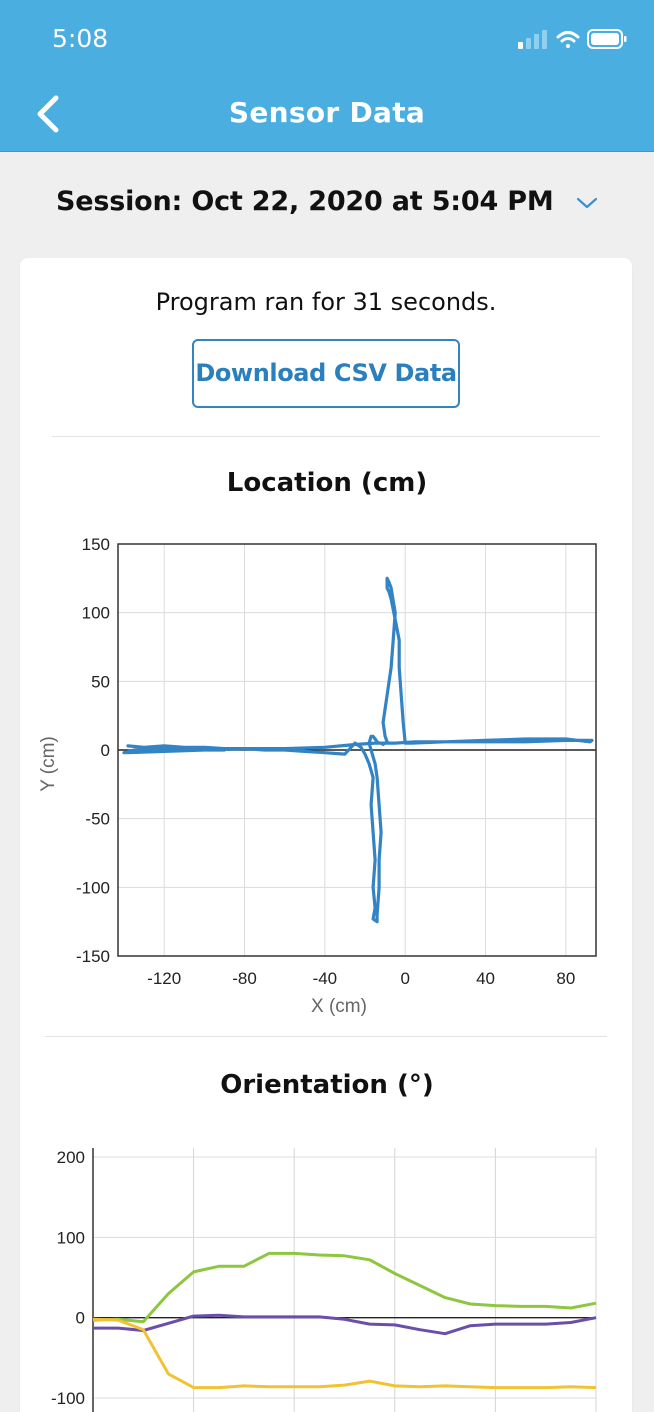  I want to click on wifi-icon, so click(568, 39).